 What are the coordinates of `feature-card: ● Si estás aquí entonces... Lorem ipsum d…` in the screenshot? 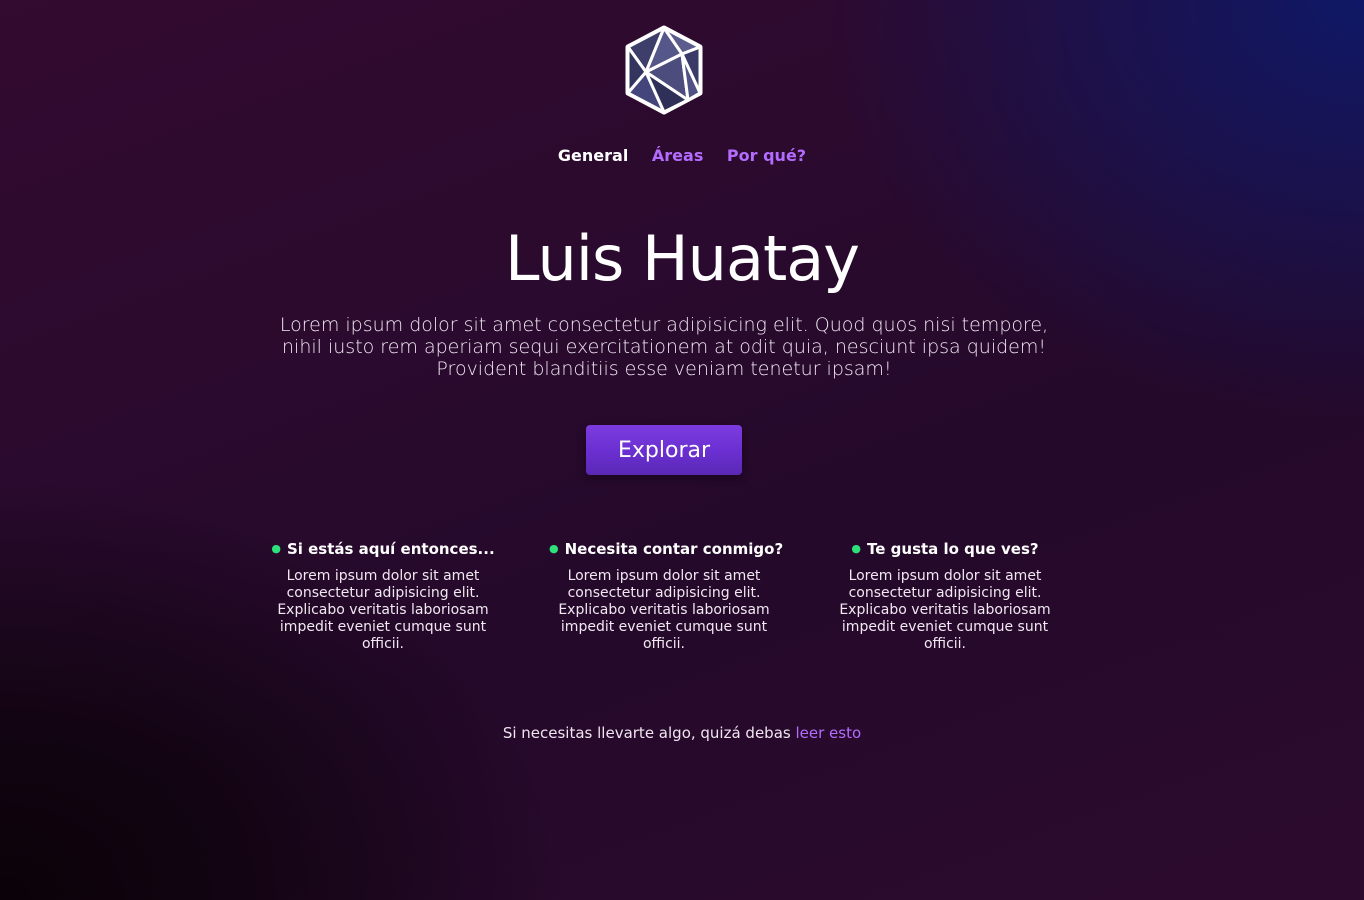 It's located at (383, 596).